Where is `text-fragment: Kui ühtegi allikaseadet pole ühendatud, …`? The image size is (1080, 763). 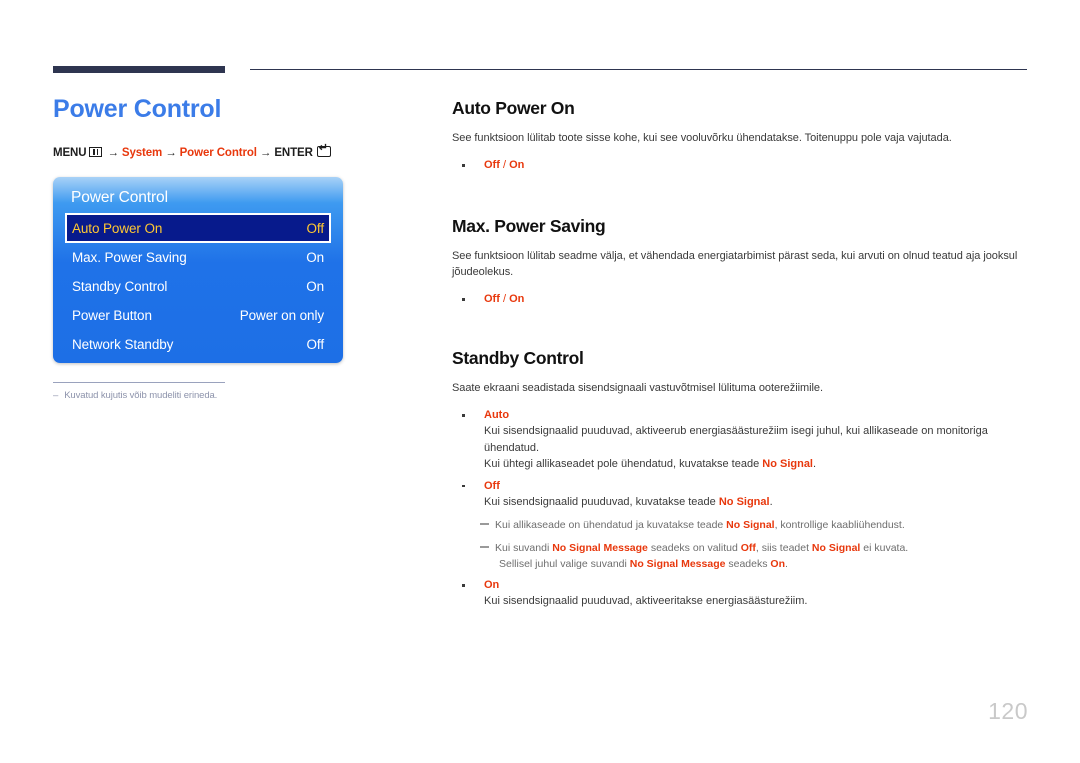 text-fragment: Kui ühtegi allikaseadet pole ühendatud, … is located at coordinates (623, 464).